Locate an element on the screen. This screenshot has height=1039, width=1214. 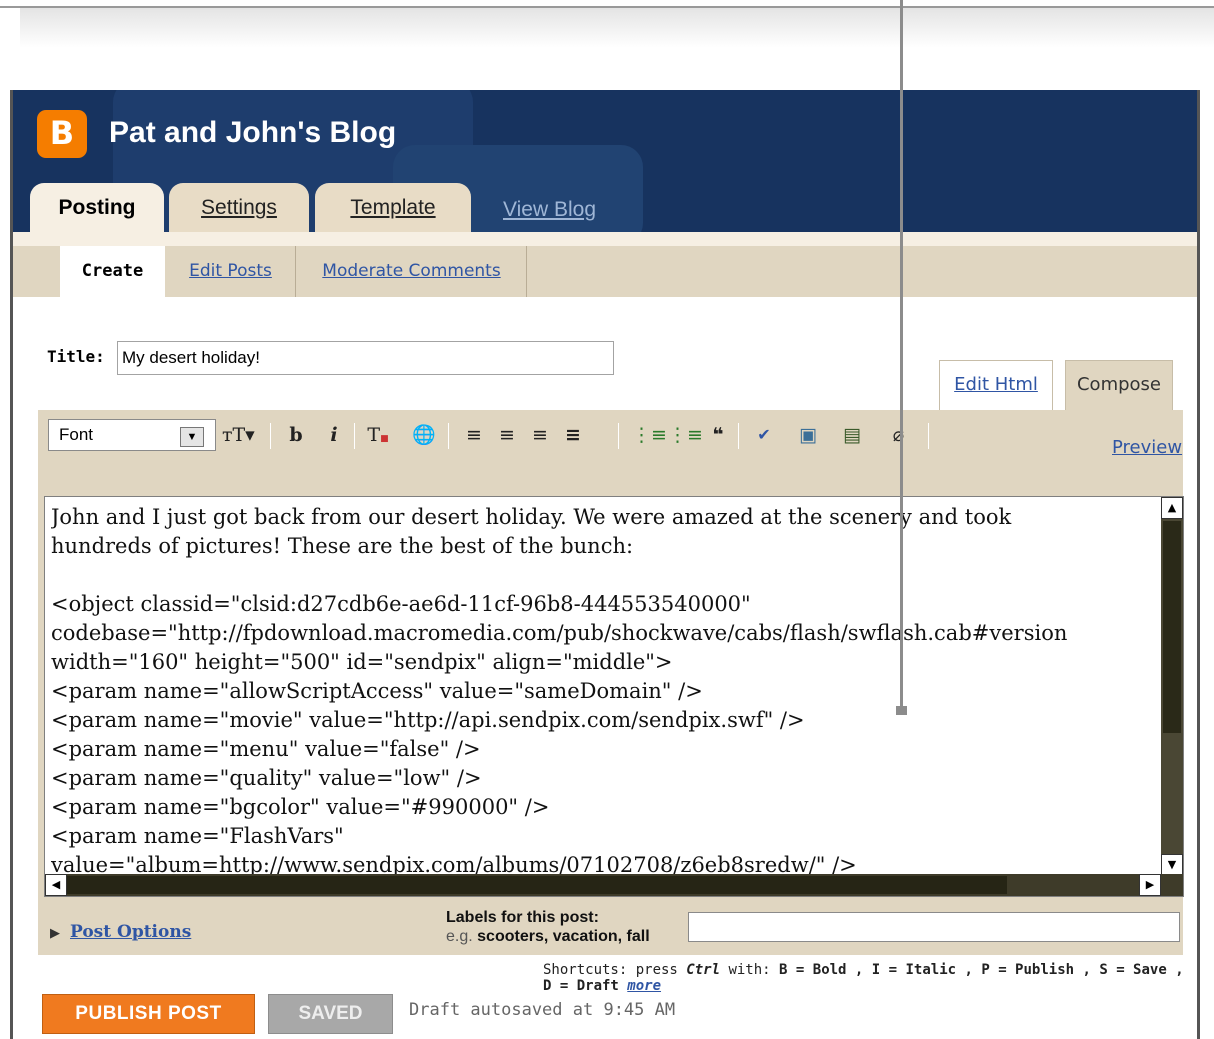
top-shadow is located at coordinates (617, 28).